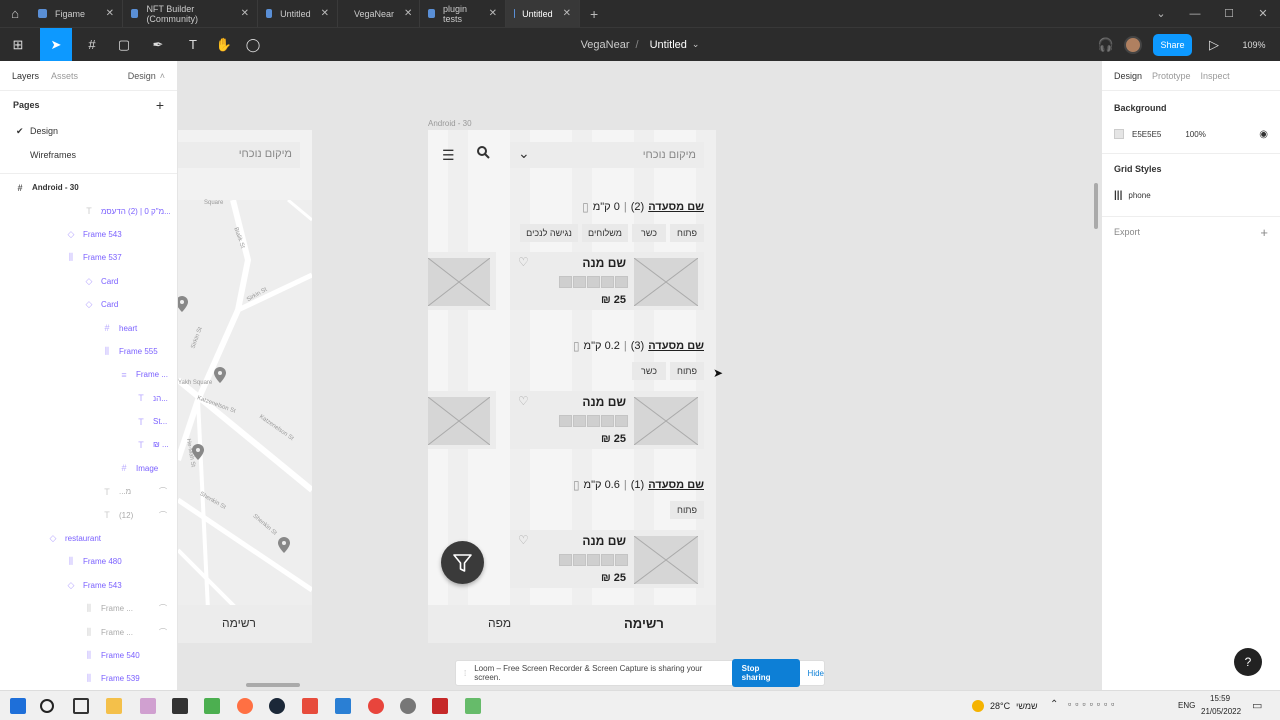 This screenshot has width=1280, height=720. Describe the element at coordinates (160, 105) in the screenshot. I see `add-page-icon: +` at that location.